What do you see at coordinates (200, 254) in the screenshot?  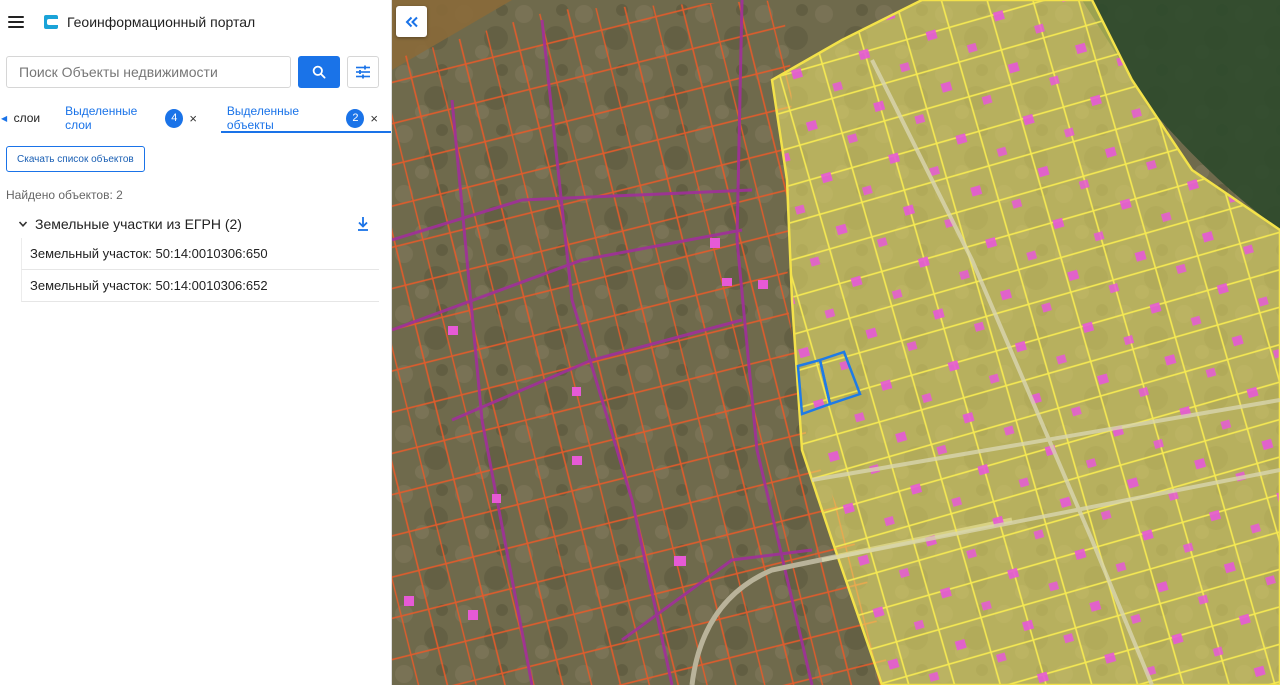 I see `list-item: Земельный участок: 50:14:0010306:650` at bounding box center [200, 254].